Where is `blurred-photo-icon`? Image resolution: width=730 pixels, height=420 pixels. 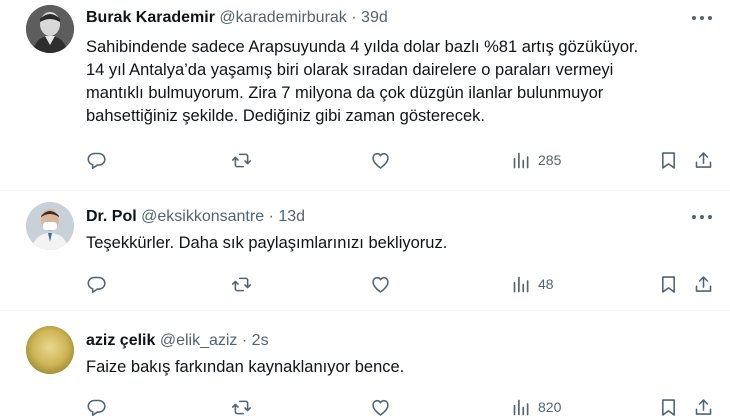
blurred-photo-icon is located at coordinates (50, 350).